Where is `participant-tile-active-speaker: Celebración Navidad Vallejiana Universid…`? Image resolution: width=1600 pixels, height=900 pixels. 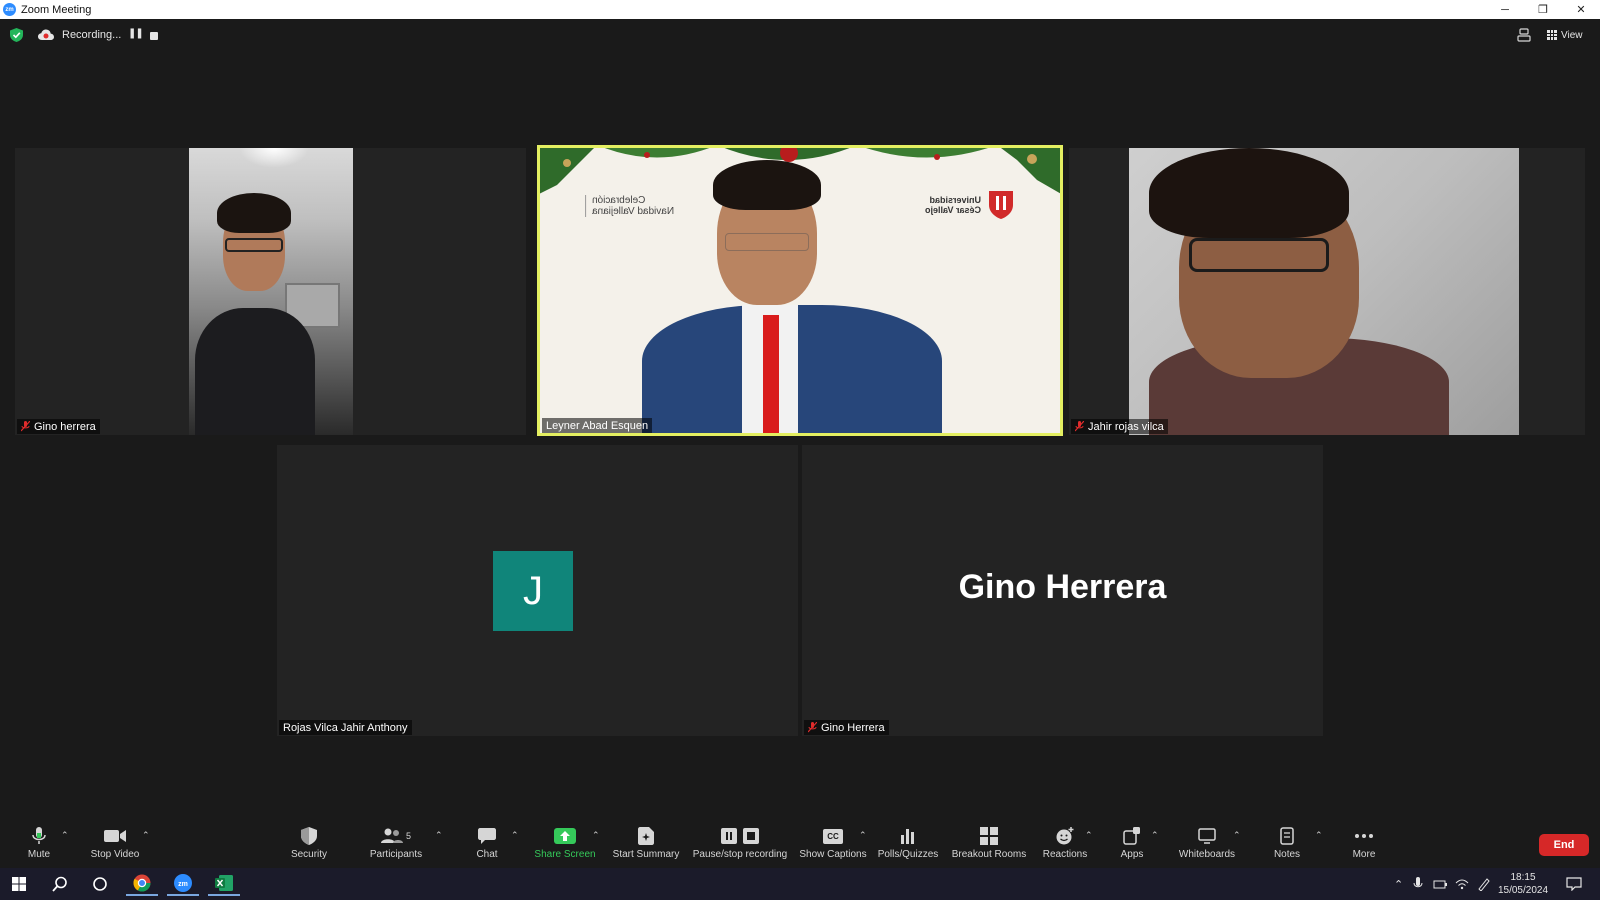
participant-tile-active-speaker: Celebración Navidad Vallejiana Universid… is located at coordinates (800, 290).